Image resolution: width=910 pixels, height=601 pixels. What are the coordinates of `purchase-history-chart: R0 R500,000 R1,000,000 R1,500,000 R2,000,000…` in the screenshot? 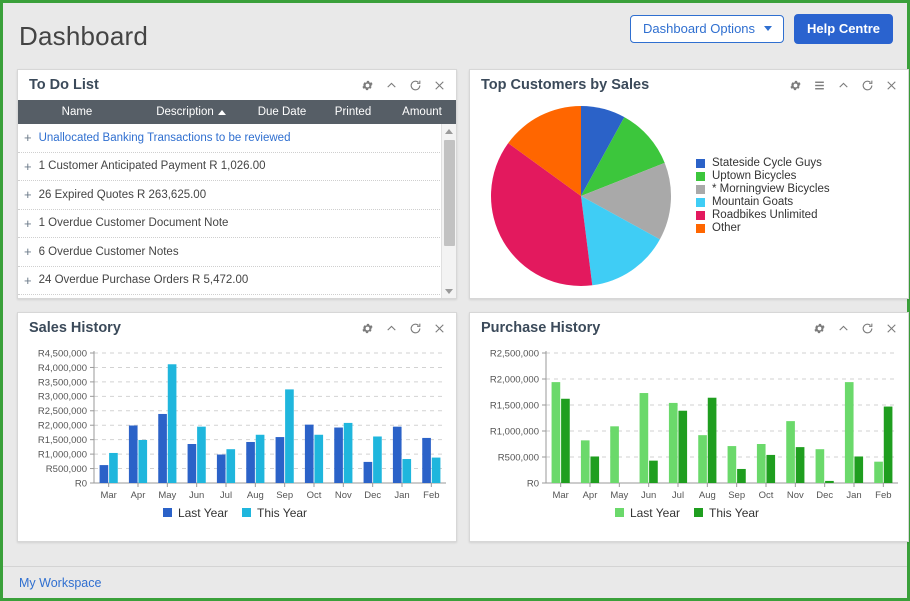 It's located at (689, 426).